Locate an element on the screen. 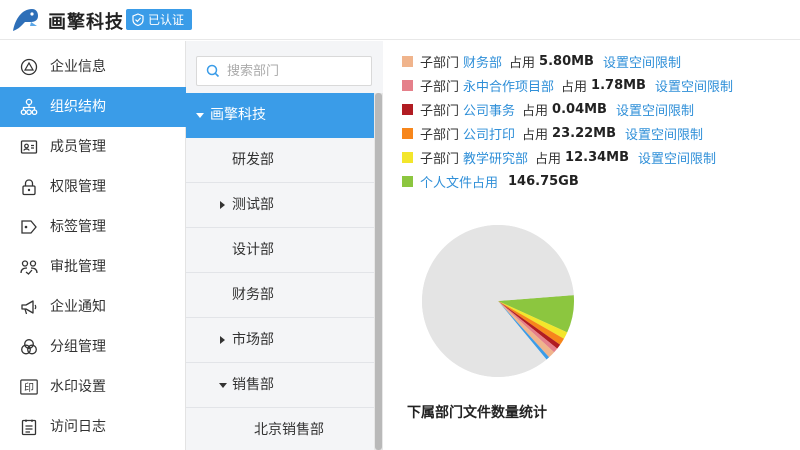 This screenshot has height=450, width=800. sidebar-item-label: 水印设置 is located at coordinates (78, 387).